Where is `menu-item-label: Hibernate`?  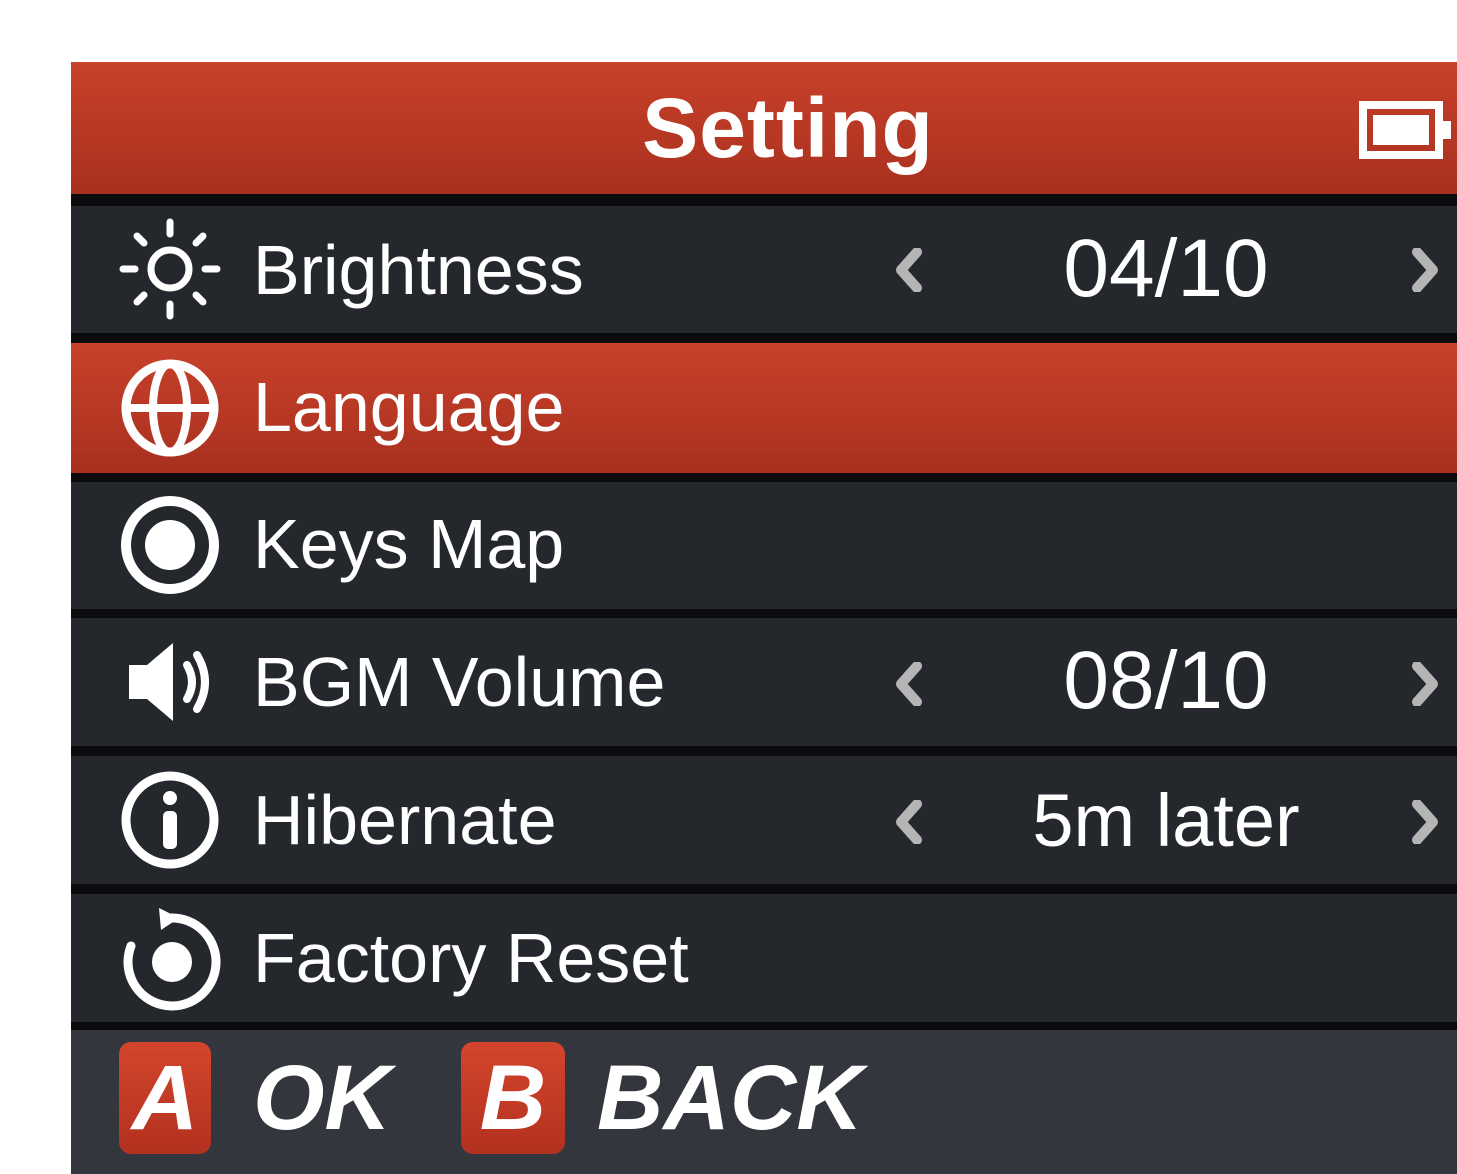
menu-item-label: Hibernate is located at coordinates (405, 820).